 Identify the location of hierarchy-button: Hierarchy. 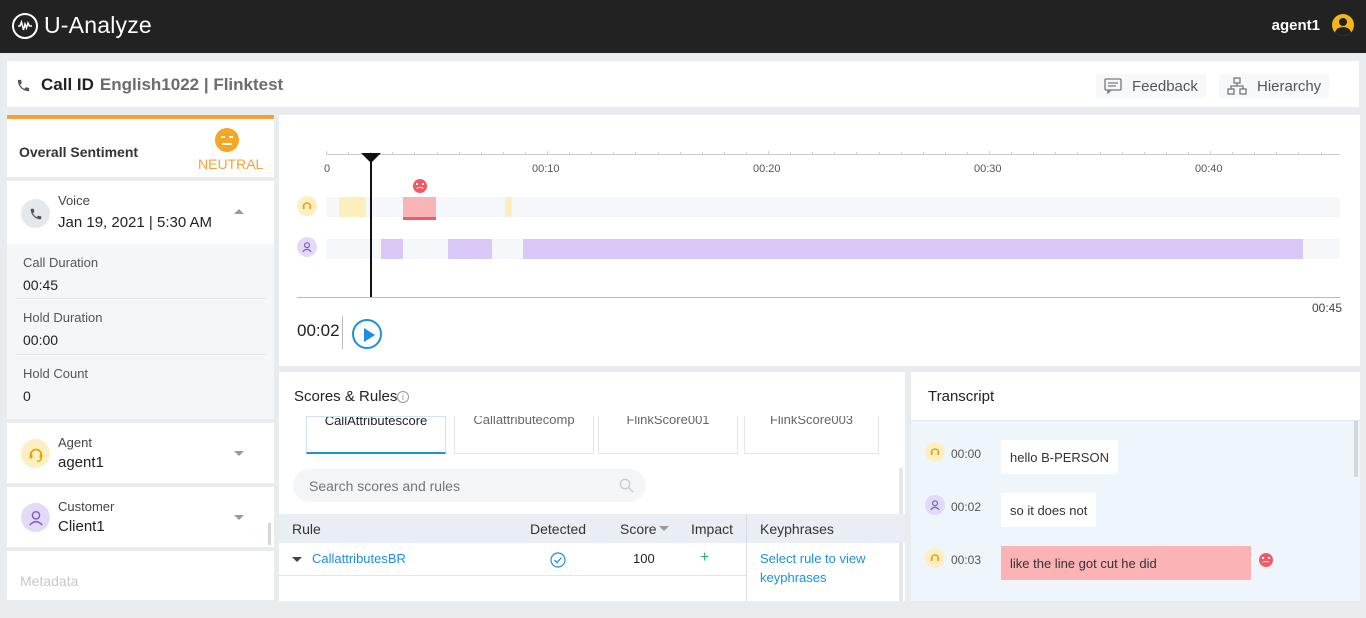
(1274, 86).